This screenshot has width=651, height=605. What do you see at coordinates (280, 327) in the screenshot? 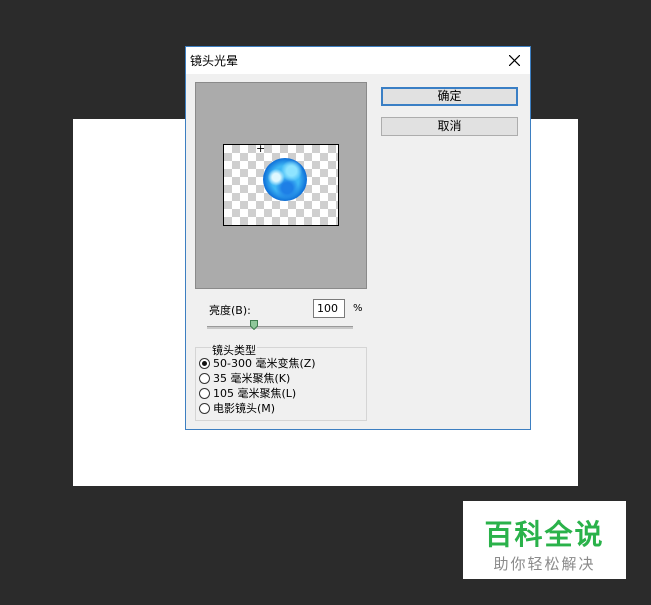
I see `brightness-slider` at bounding box center [280, 327].